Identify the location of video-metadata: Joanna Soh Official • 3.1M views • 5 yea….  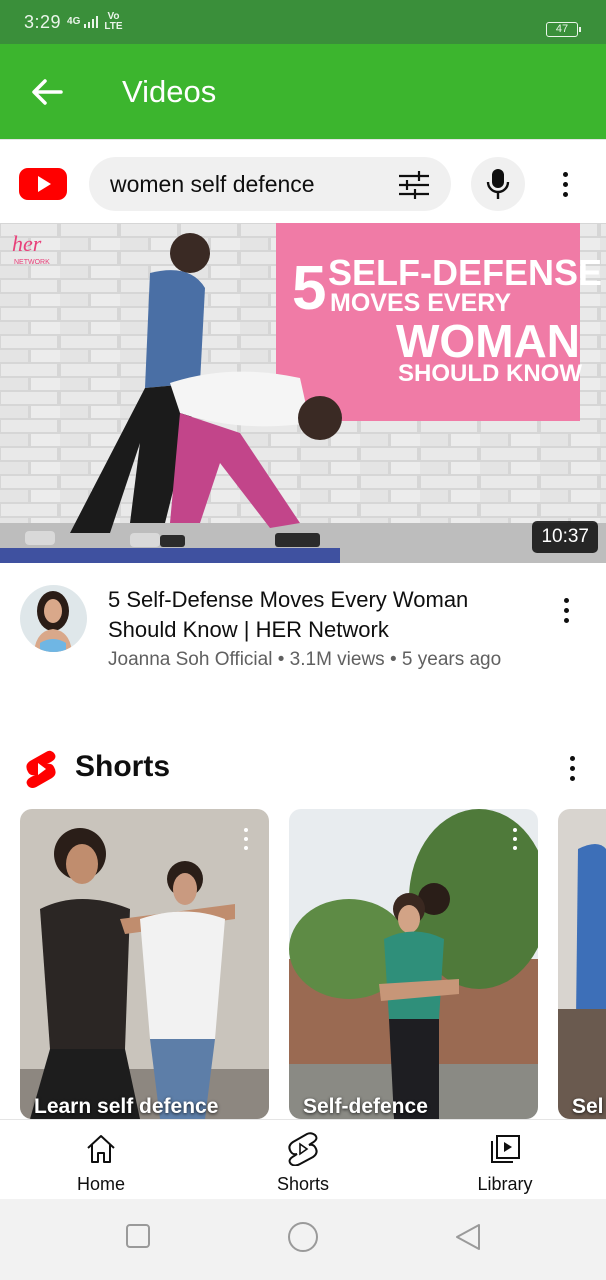
(318, 660).